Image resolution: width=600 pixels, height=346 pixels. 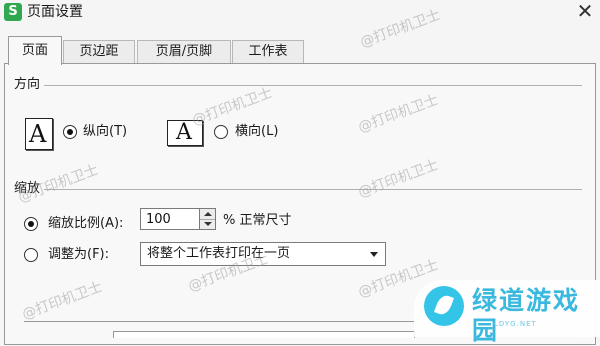 What do you see at coordinates (85, 224) in the screenshot?
I see `scale-percent-label: 缩放比例(A):` at bounding box center [85, 224].